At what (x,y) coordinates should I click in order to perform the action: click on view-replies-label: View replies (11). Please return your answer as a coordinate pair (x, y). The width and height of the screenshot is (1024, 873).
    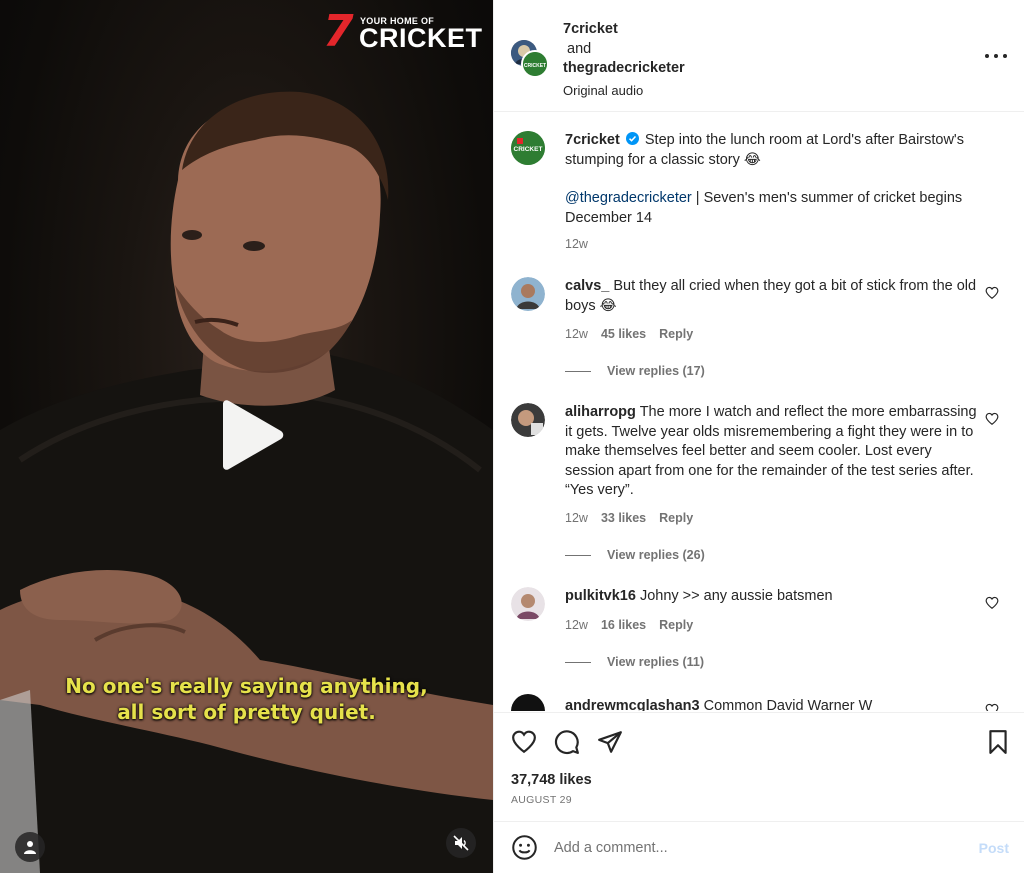
    Looking at the image, I should click on (656, 662).